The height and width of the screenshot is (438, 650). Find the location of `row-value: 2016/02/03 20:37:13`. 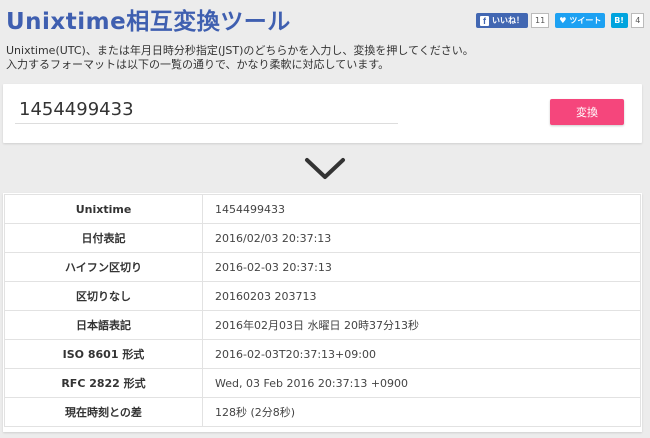

row-value: 2016/02/03 20:37:13 is located at coordinates (421, 238).